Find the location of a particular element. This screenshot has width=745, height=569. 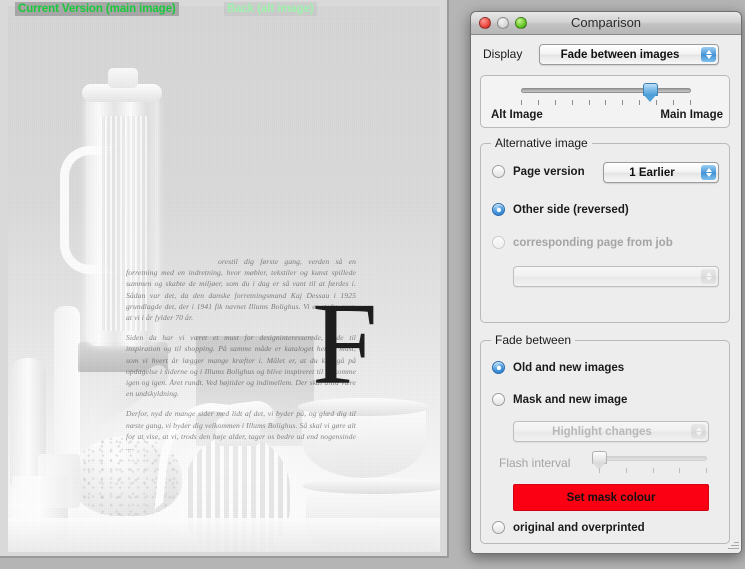

left-cup-secondary is located at coordinates (59, 481).